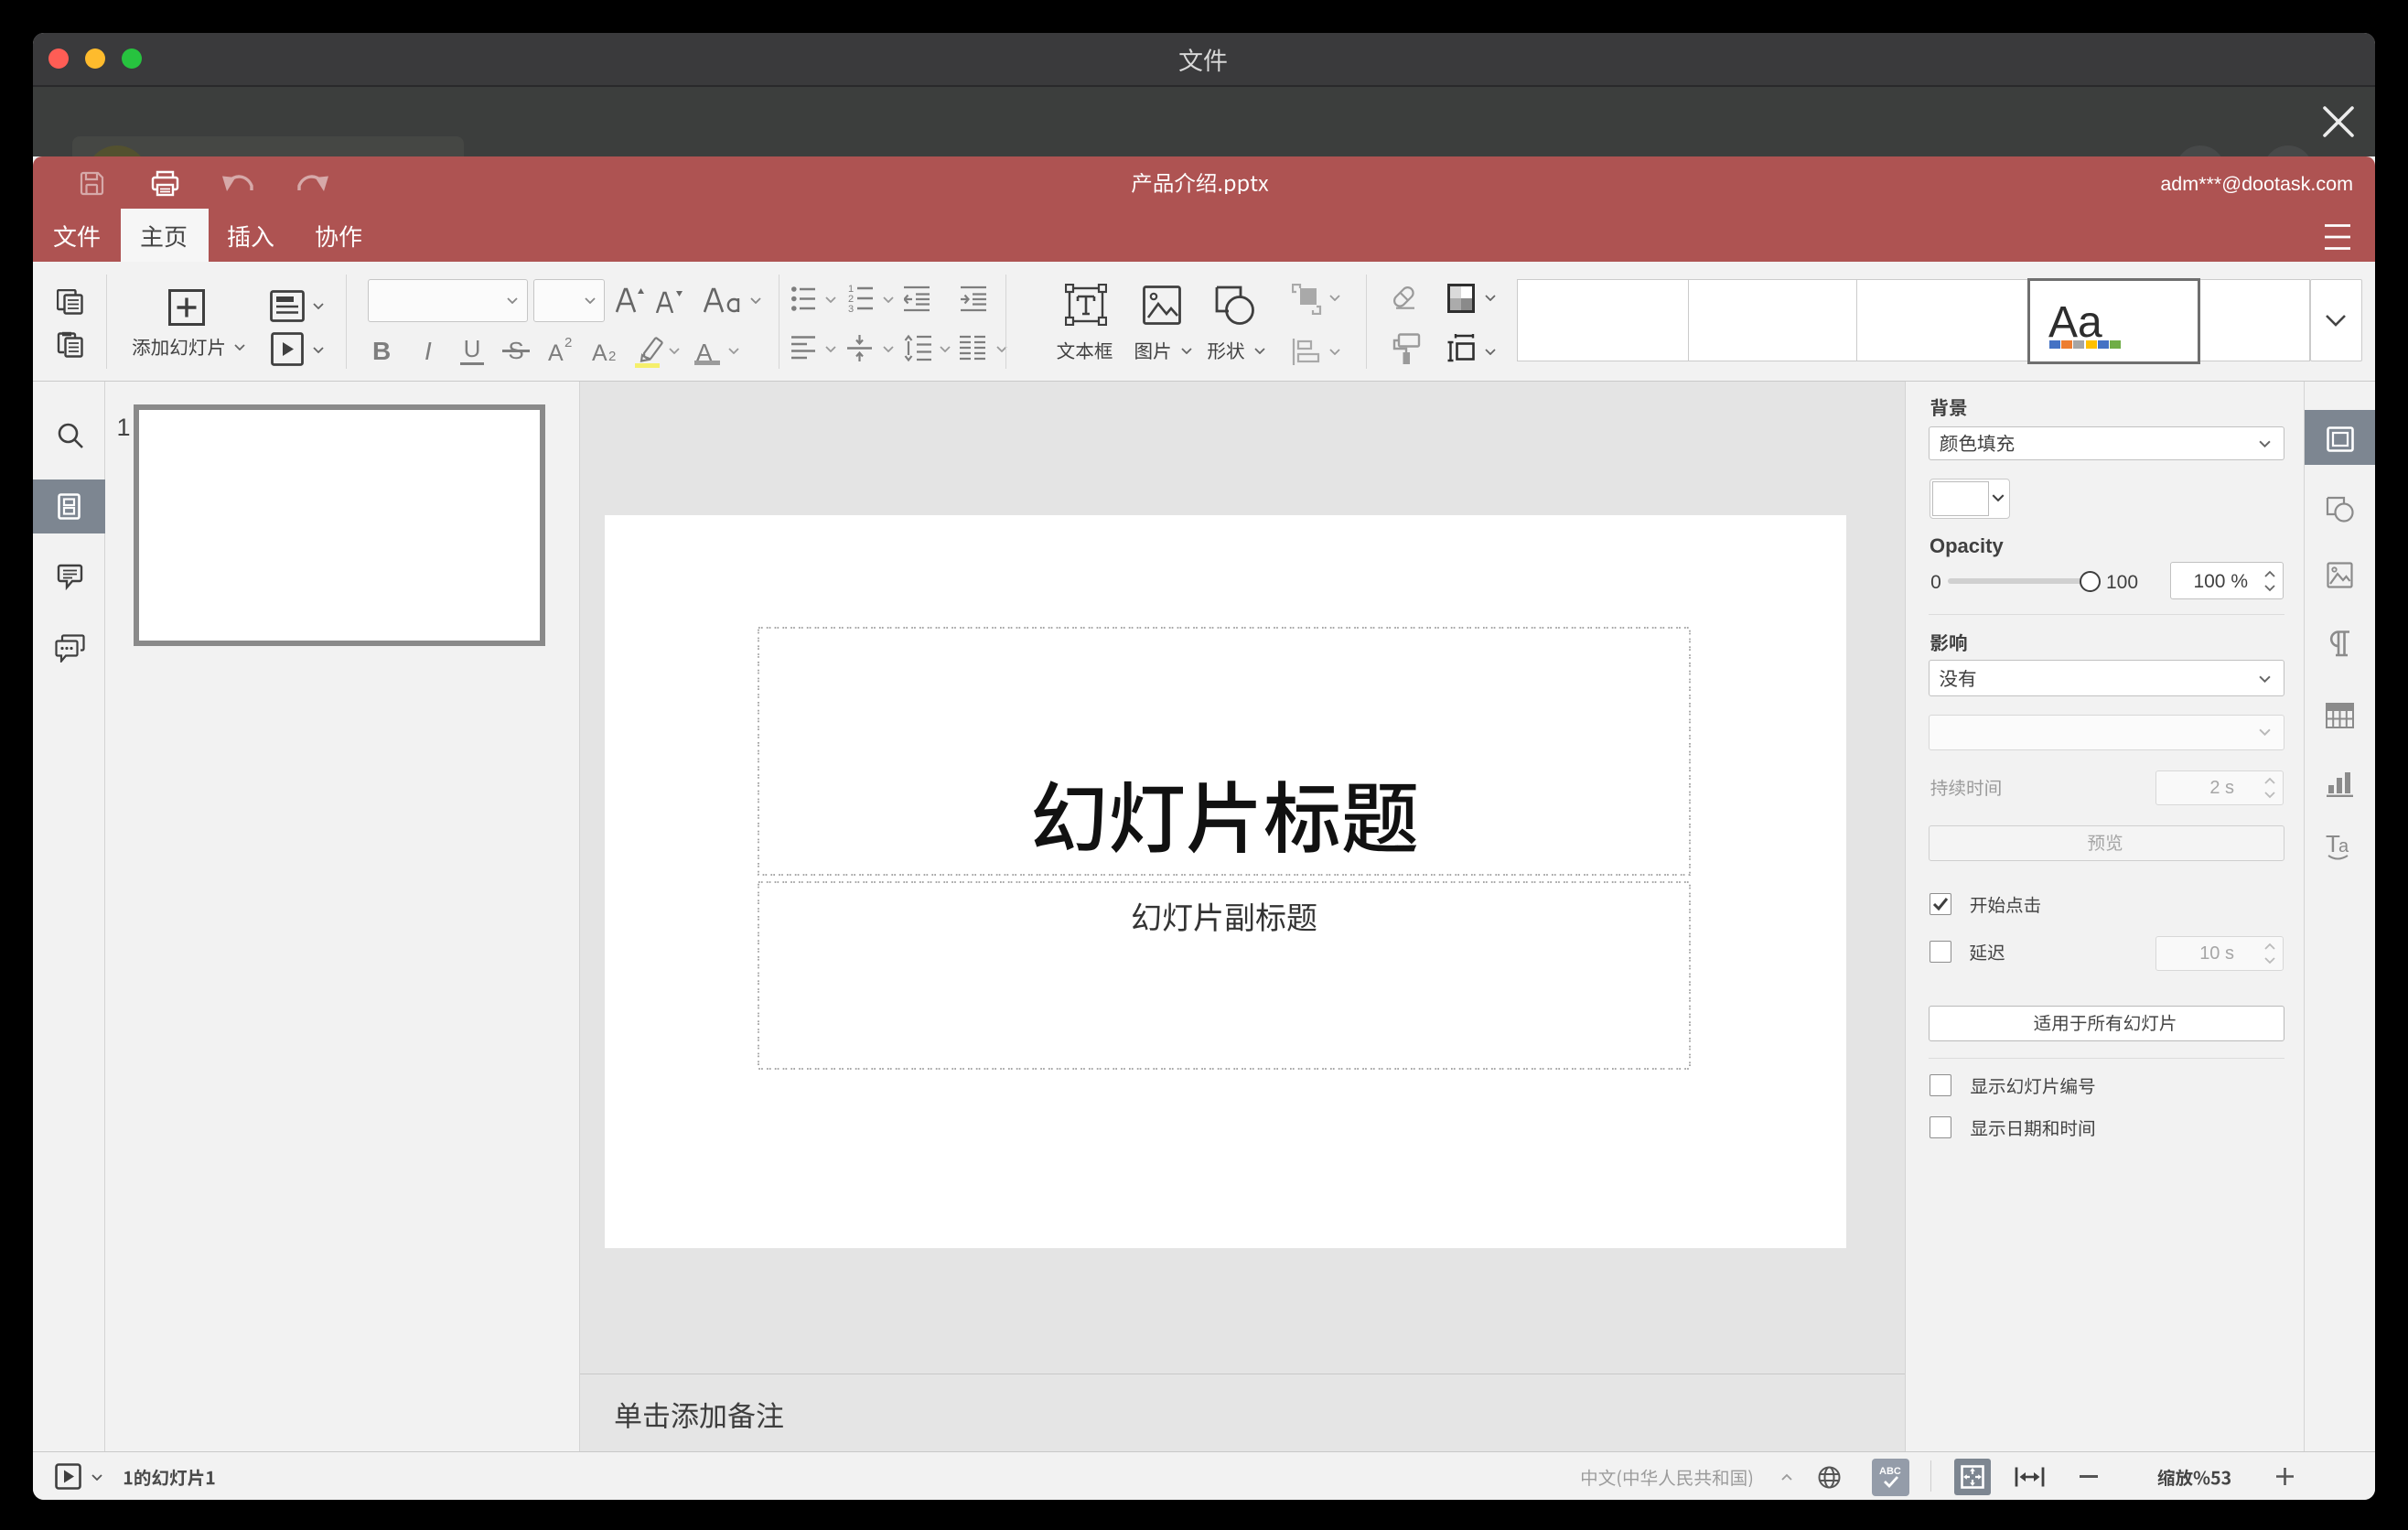  What do you see at coordinates (851, 308) in the screenshot?
I see `svg-text: 3` at bounding box center [851, 308].